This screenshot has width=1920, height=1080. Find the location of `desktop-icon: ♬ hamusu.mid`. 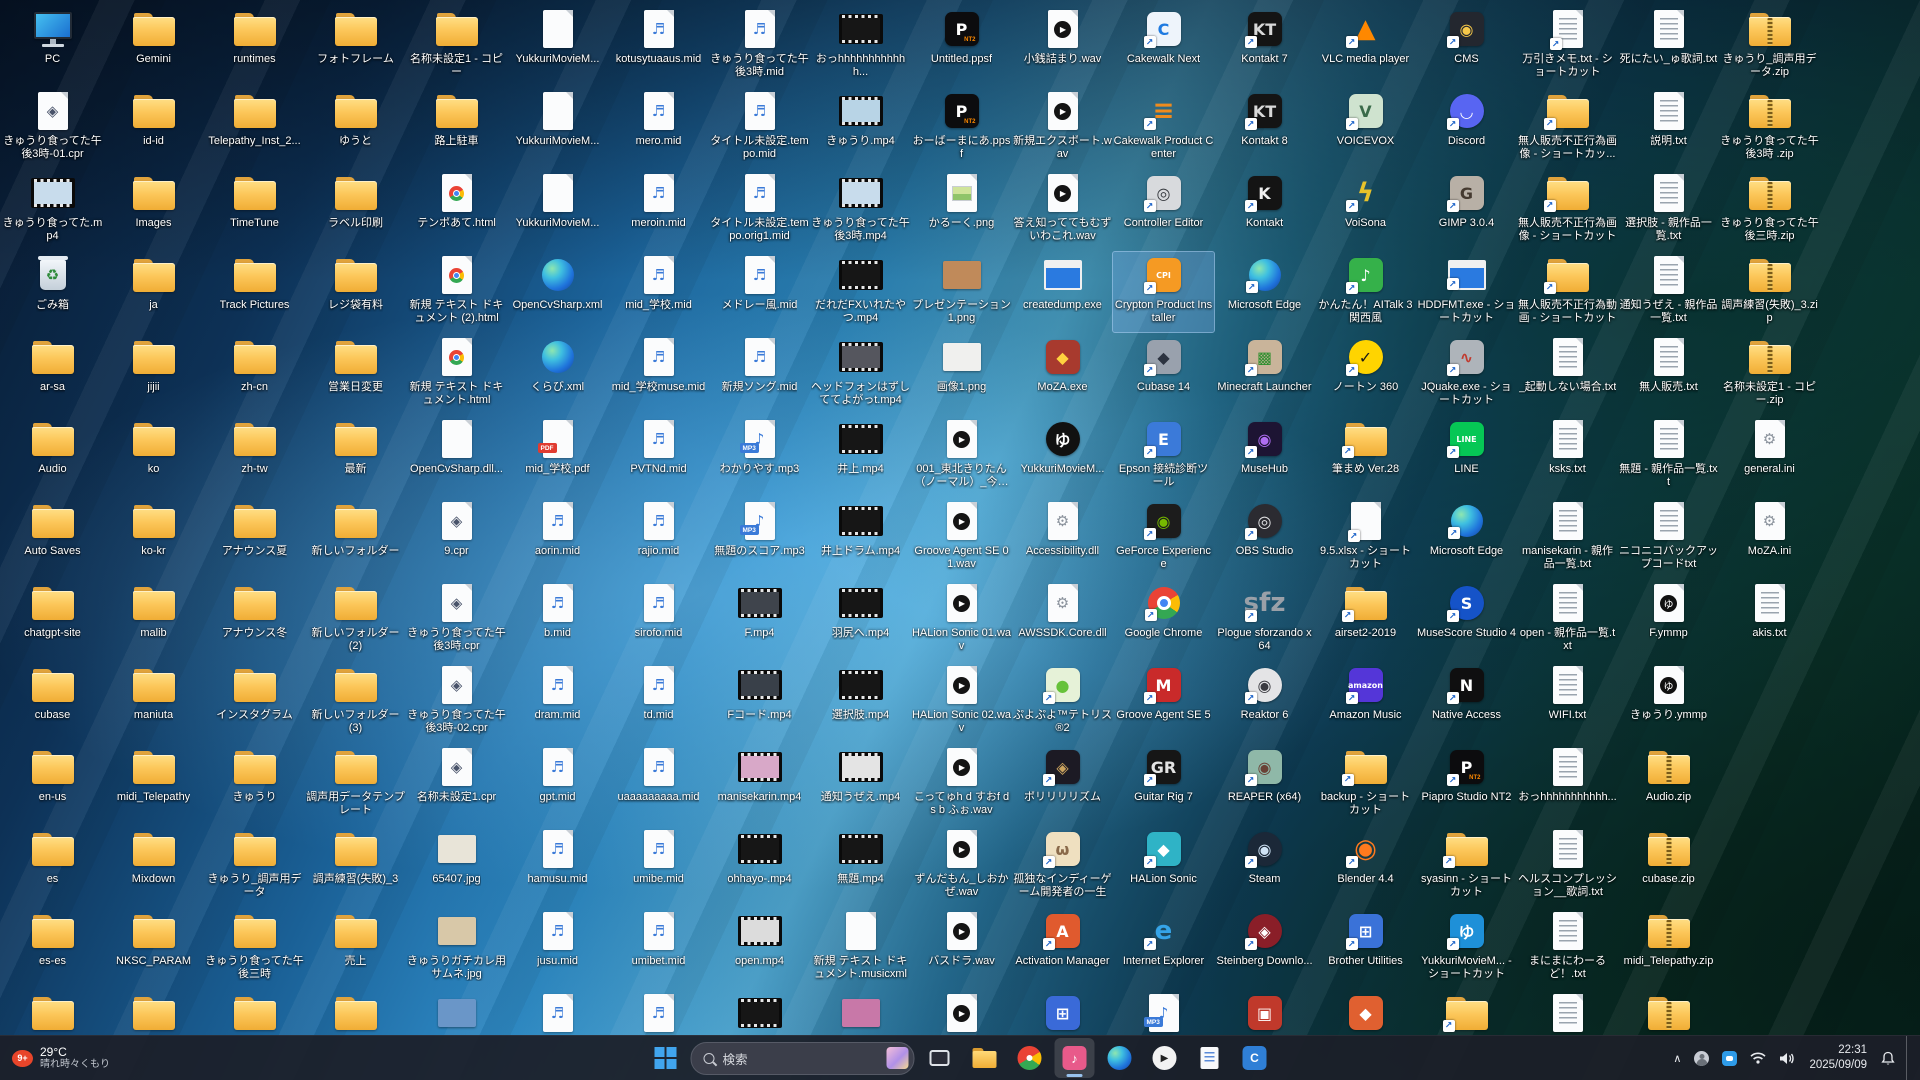

desktop-icon: ♬ hamusu.mid is located at coordinates (557, 866).